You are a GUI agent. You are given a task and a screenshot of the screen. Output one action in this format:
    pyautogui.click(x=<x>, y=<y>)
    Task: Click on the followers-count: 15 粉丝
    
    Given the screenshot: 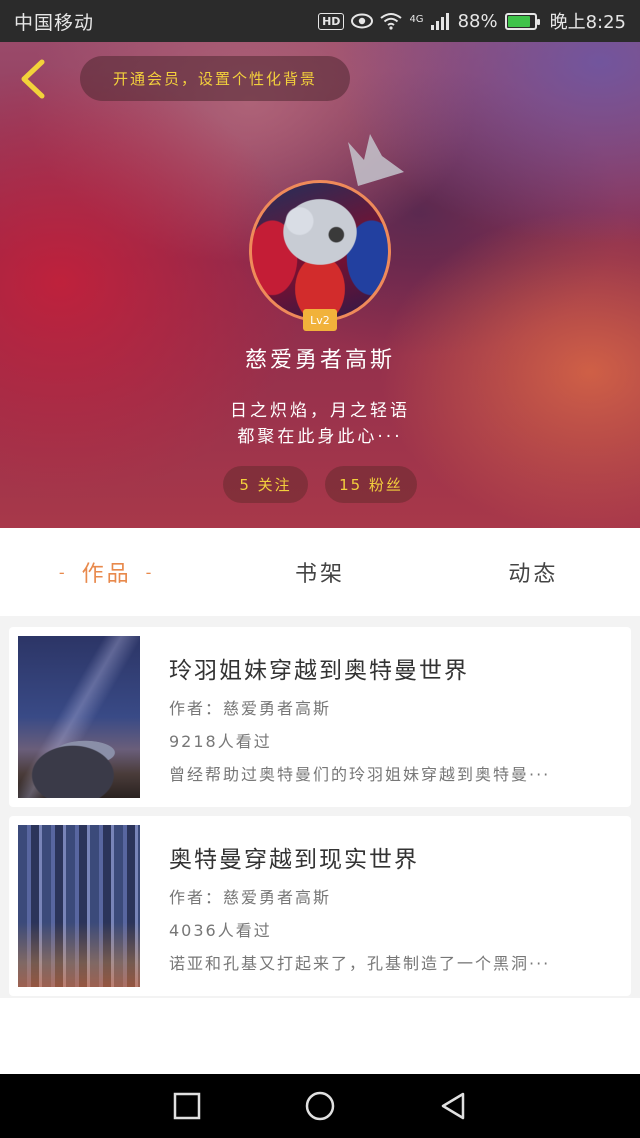 What is the action you would take?
    pyautogui.click(x=371, y=485)
    